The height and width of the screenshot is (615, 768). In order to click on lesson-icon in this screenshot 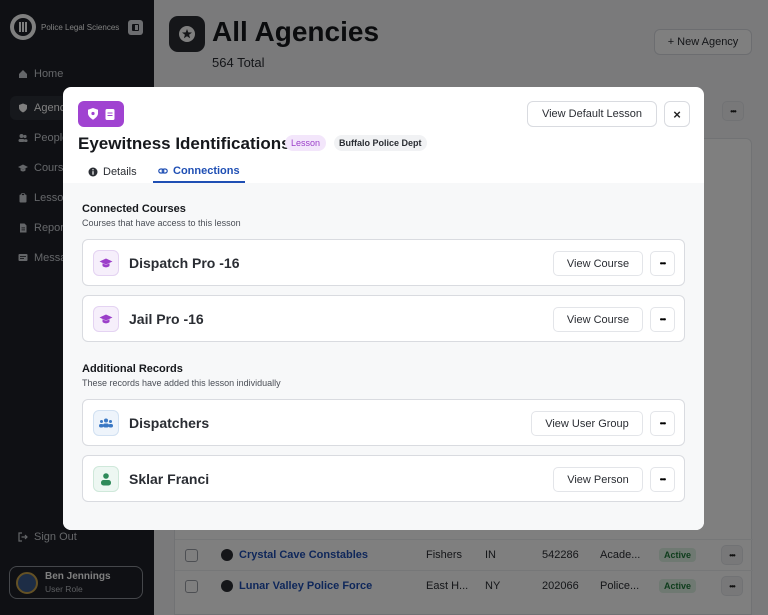, I will do `click(101, 114)`.